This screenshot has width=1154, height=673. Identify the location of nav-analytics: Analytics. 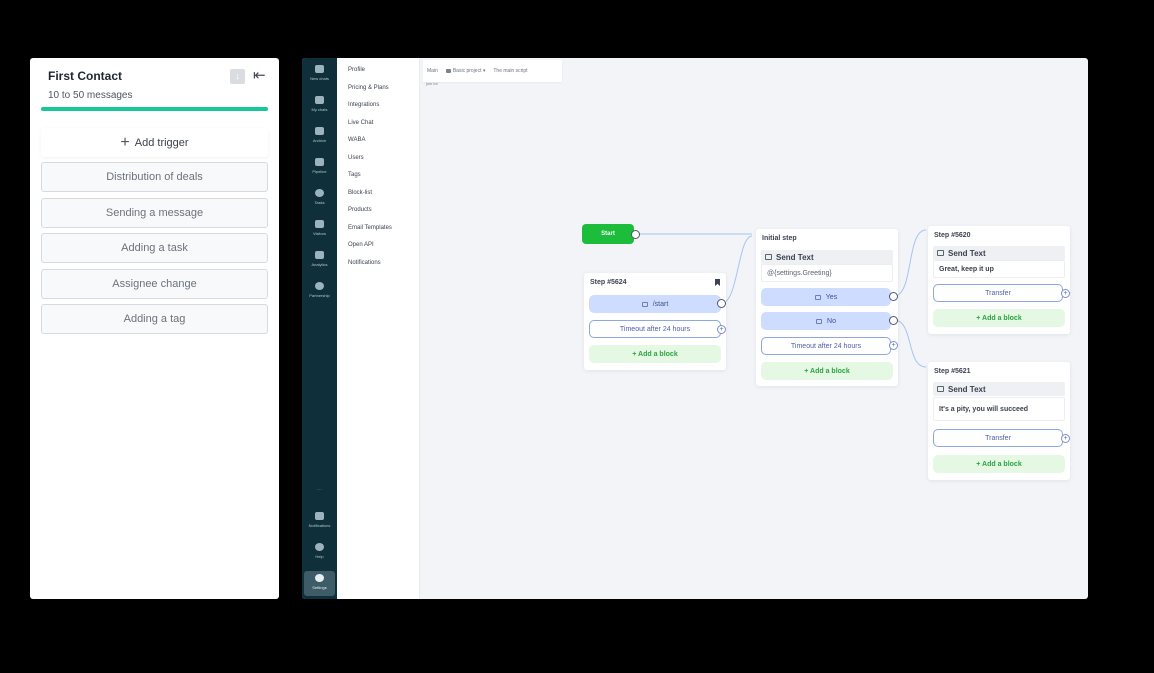
(319, 259).